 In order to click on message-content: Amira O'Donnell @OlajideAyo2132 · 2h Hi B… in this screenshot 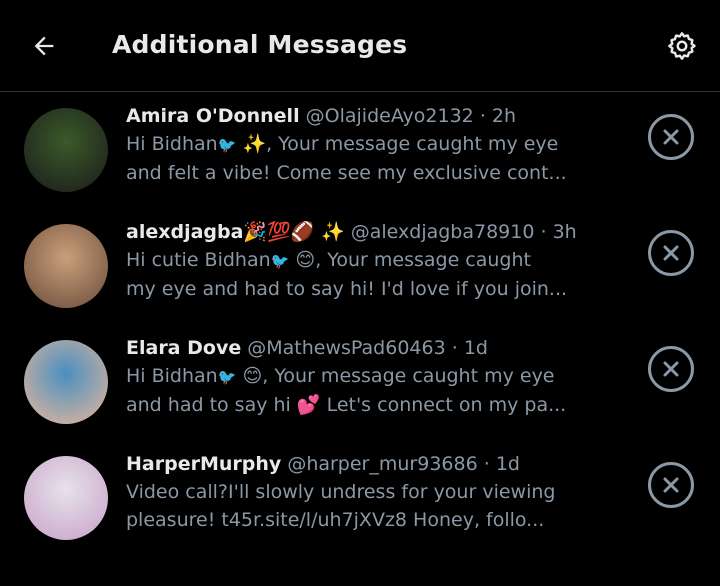, I will do `click(366, 144)`.